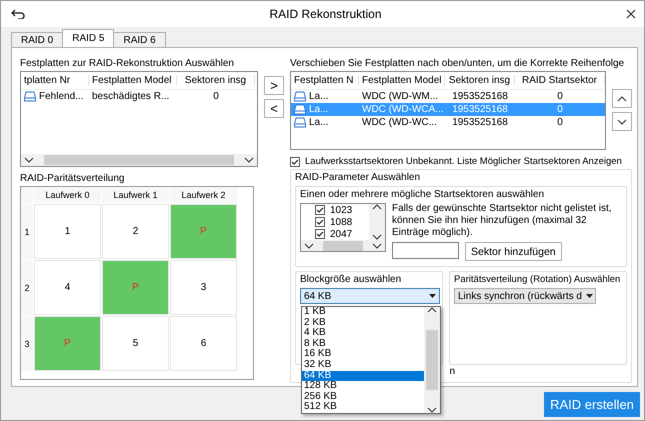 This screenshot has width=645, height=421. Describe the element at coordinates (67, 195) in the screenshot. I see `column-header: Laufwerk 0` at that location.